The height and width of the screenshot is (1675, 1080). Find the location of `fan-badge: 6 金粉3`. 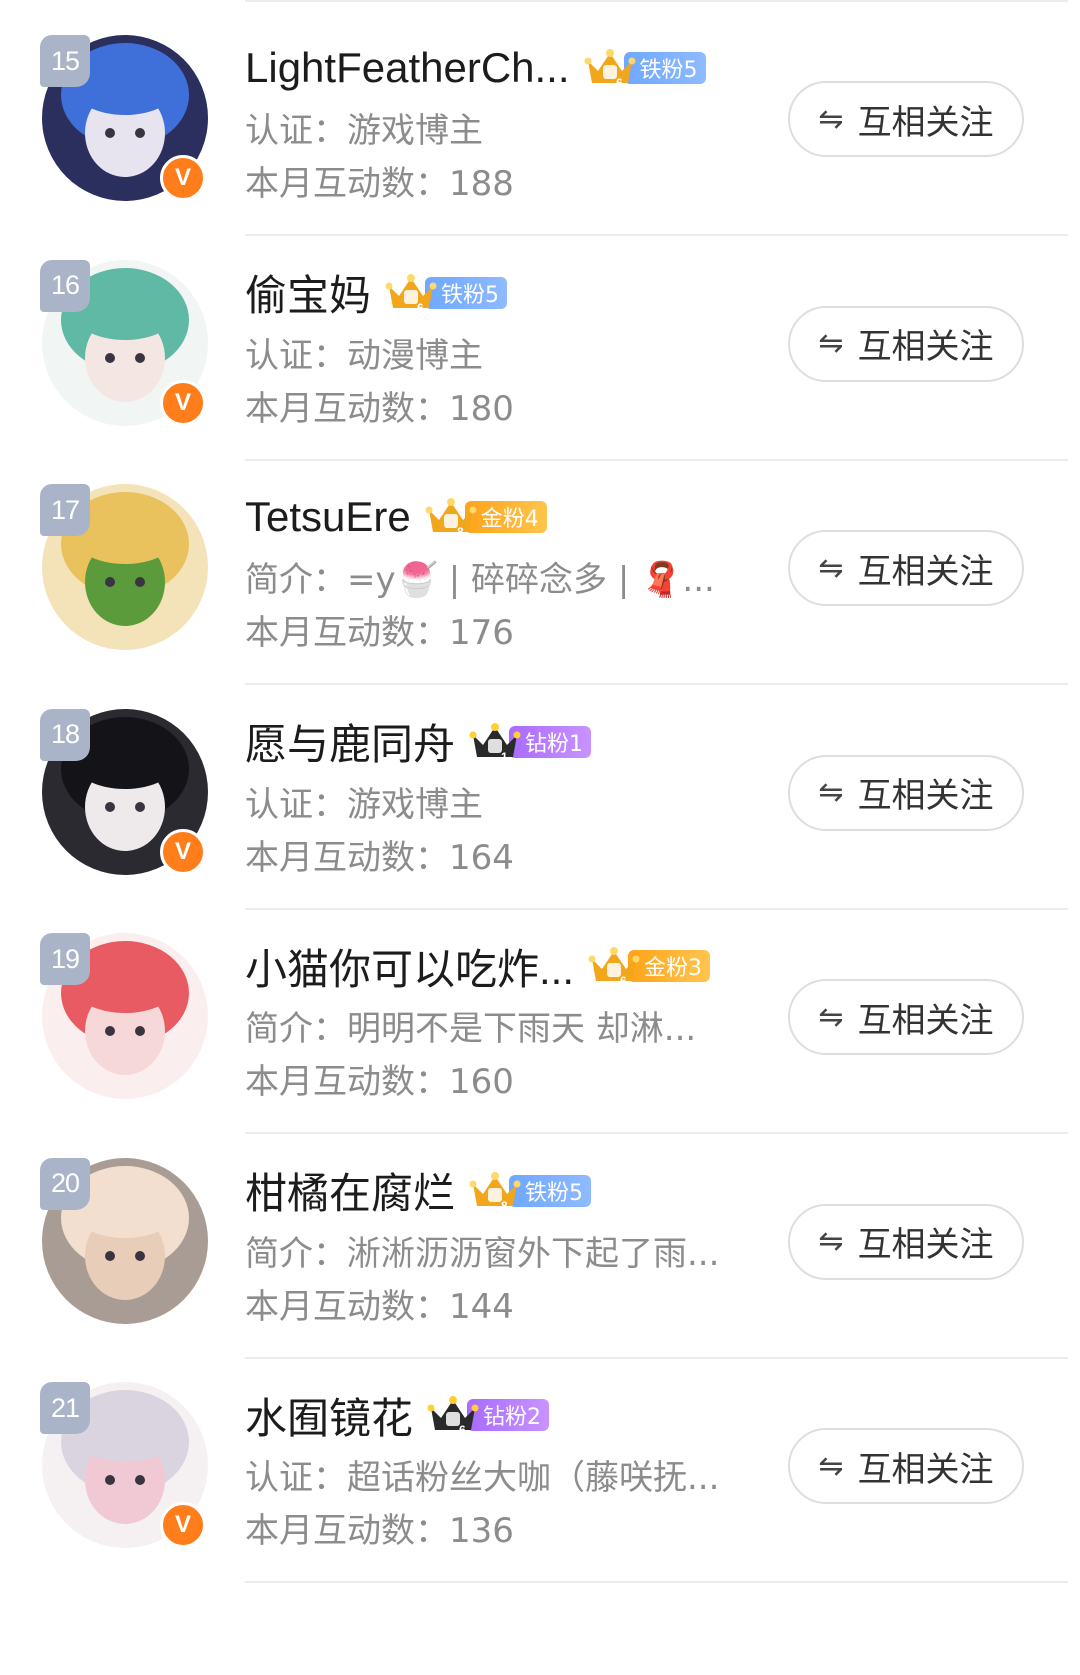

fan-badge: 6 金粉3 is located at coordinates (649, 966).